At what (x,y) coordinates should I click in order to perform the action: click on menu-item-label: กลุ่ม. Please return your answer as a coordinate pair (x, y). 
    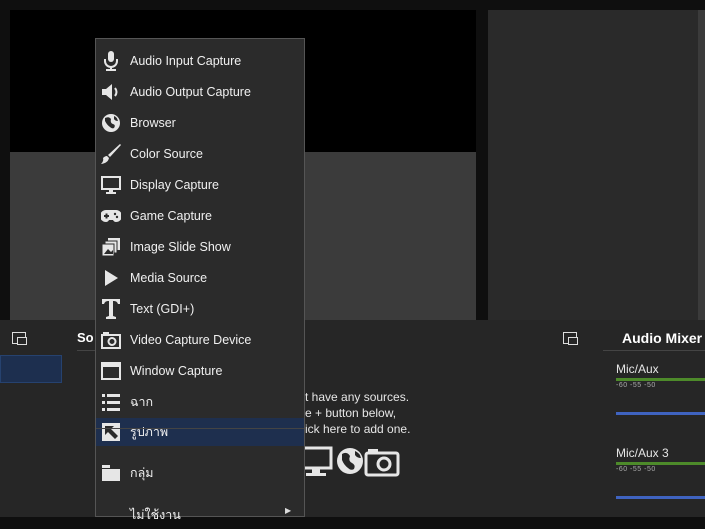
    Looking at the image, I should click on (142, 473).